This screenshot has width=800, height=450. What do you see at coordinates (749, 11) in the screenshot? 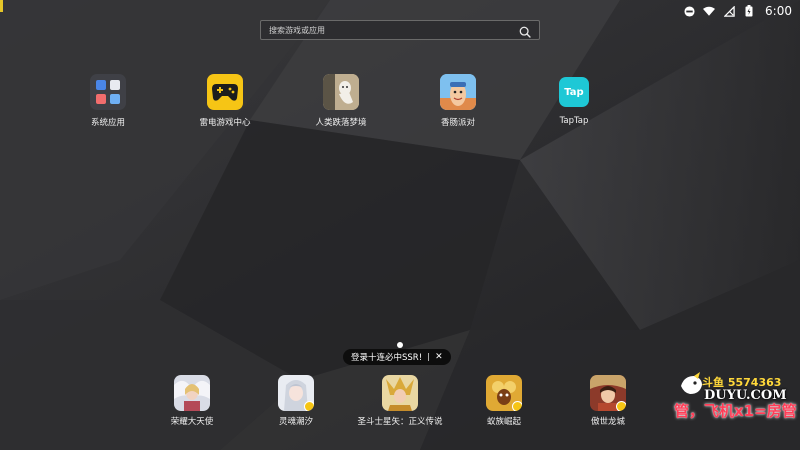
I see `battery-icon` at bounding box center [749, 11].